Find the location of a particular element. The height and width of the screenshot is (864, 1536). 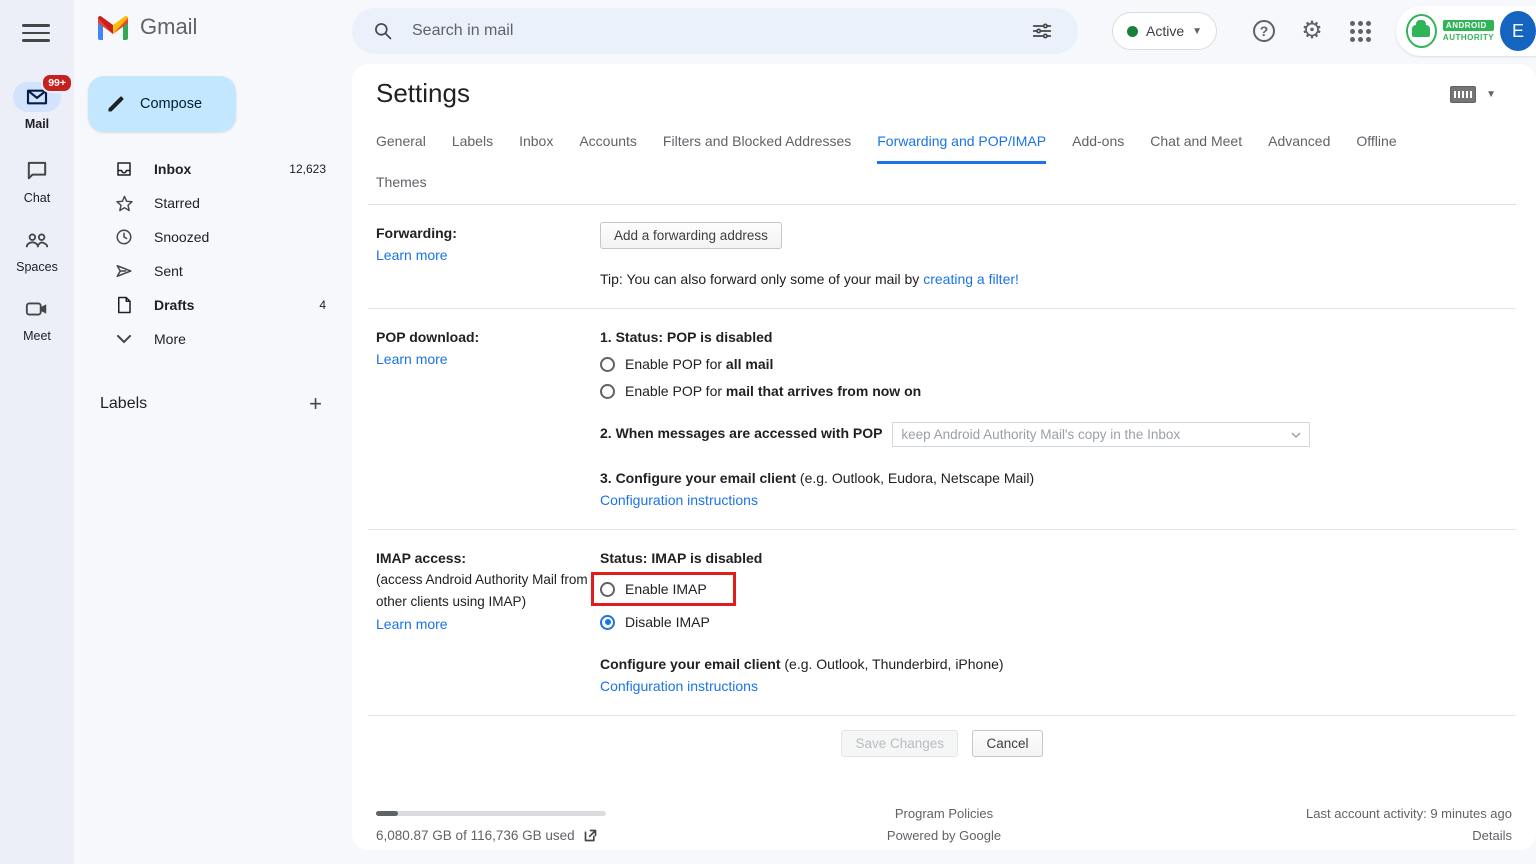

enable-pop-from-now-on-radio is located at coordinates (607, 391).